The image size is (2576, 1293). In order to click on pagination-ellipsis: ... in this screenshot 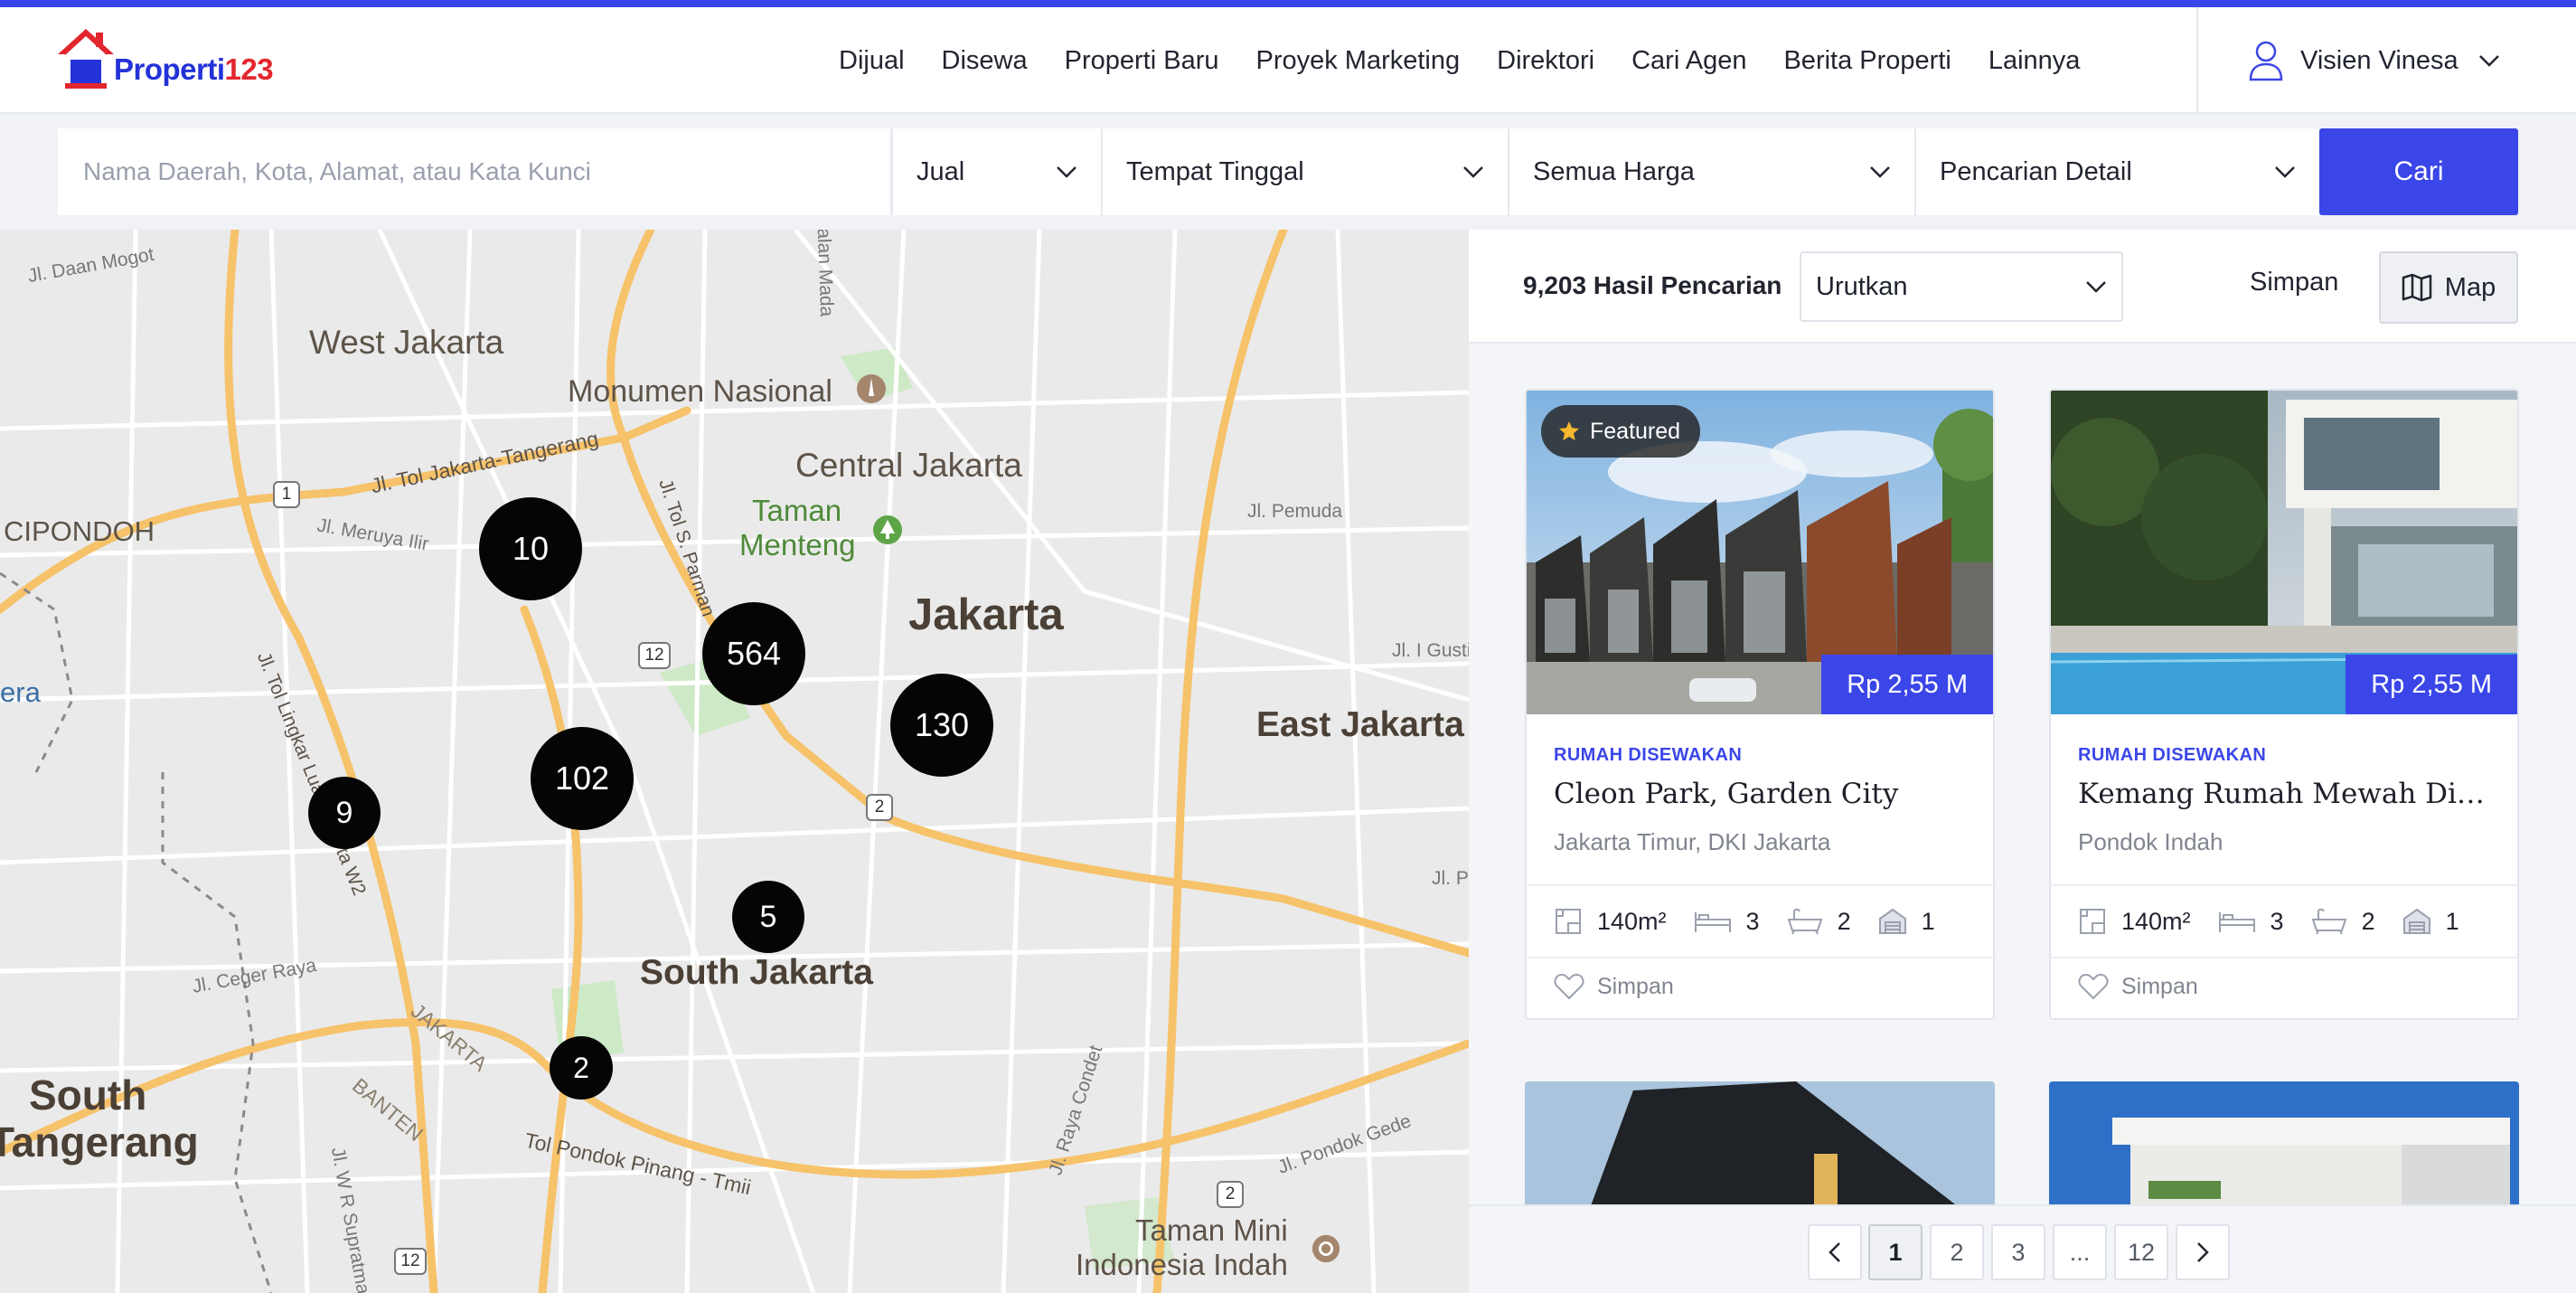, I will do `click(2080, 1252)`.